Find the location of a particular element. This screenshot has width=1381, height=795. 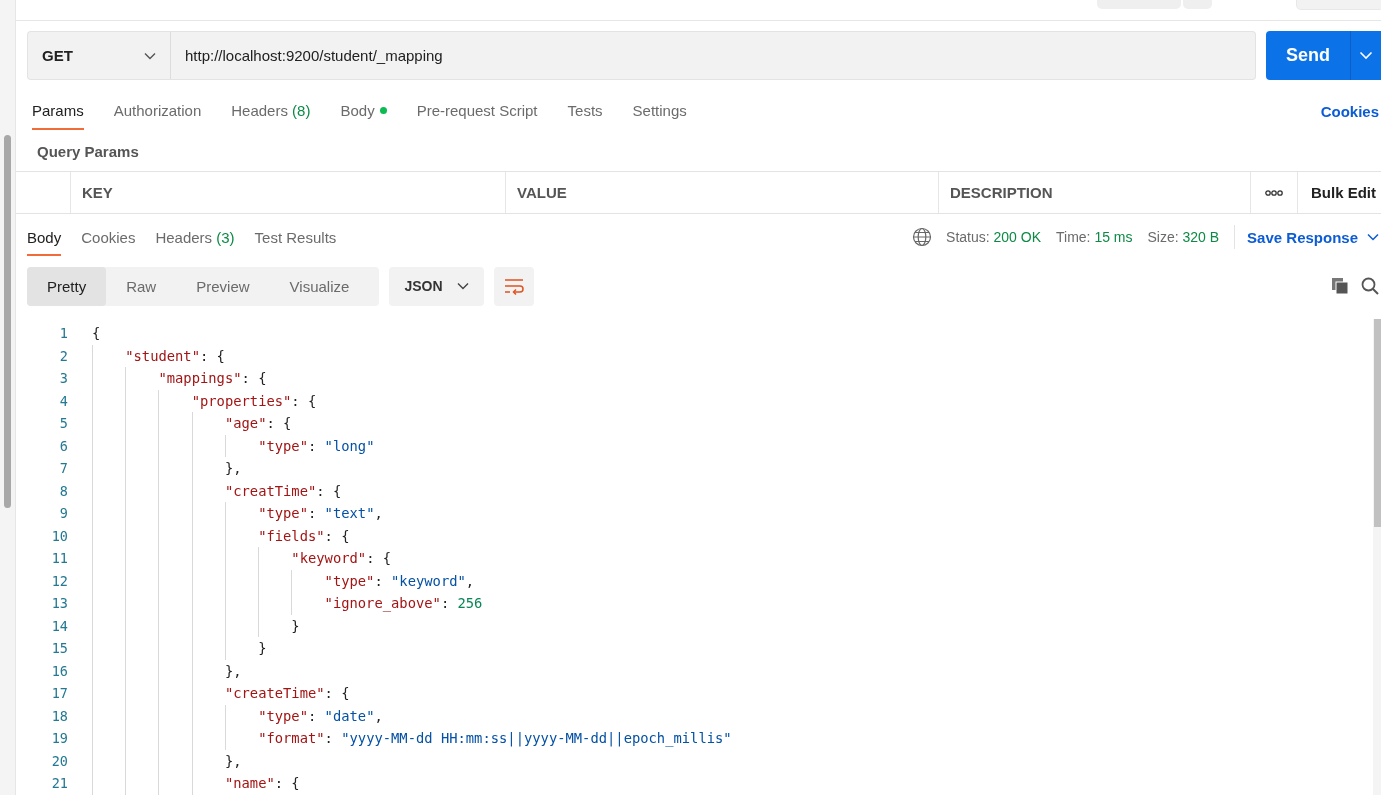

wrap-lines-button is located at coordinates (514, 286).